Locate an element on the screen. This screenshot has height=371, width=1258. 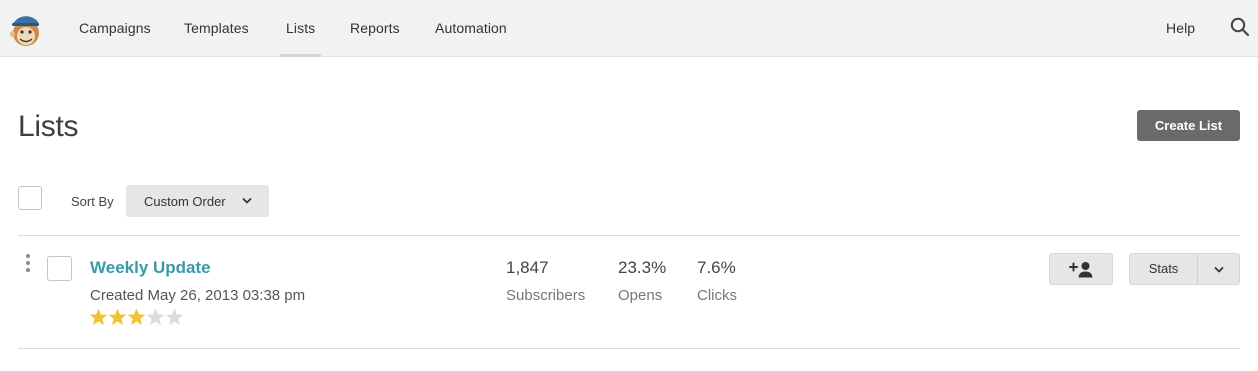
select-all-checkbox is located at coordinates (30, 198).